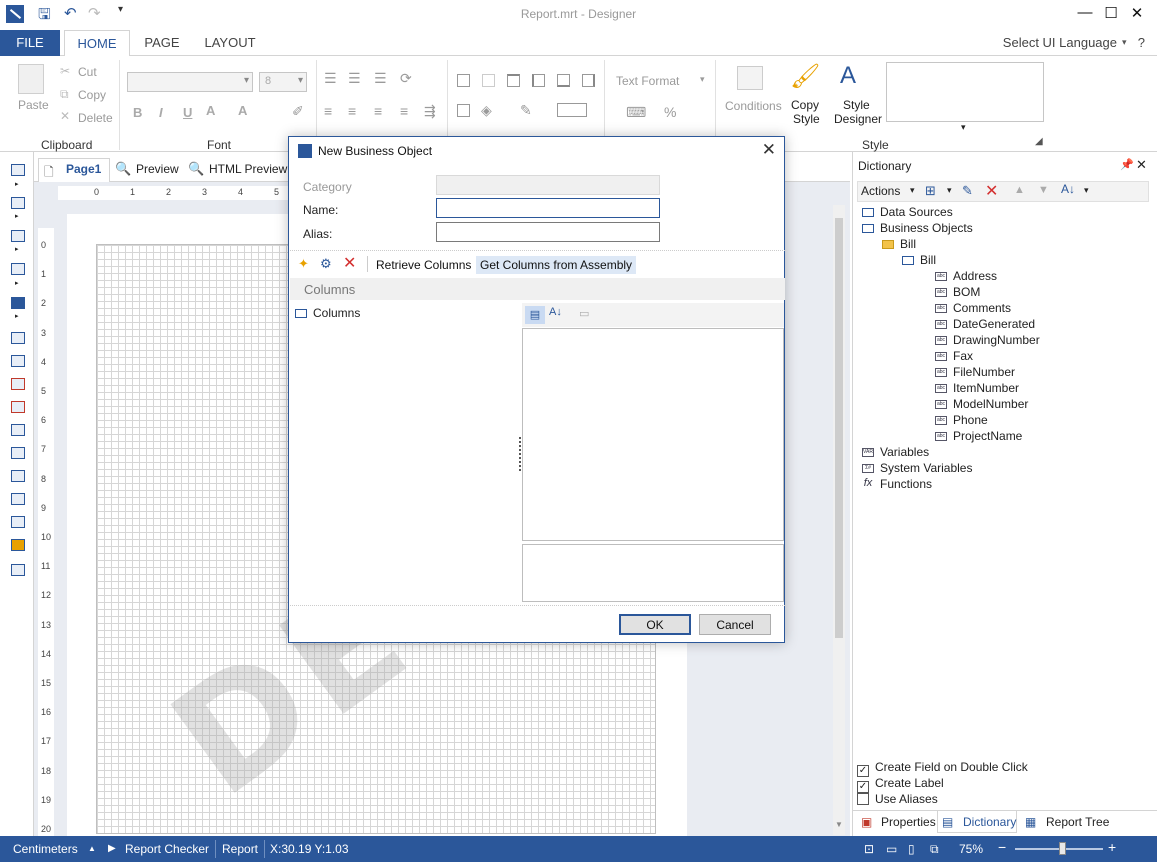  I want to click on check-box-tool-icon, so click(18, 499).